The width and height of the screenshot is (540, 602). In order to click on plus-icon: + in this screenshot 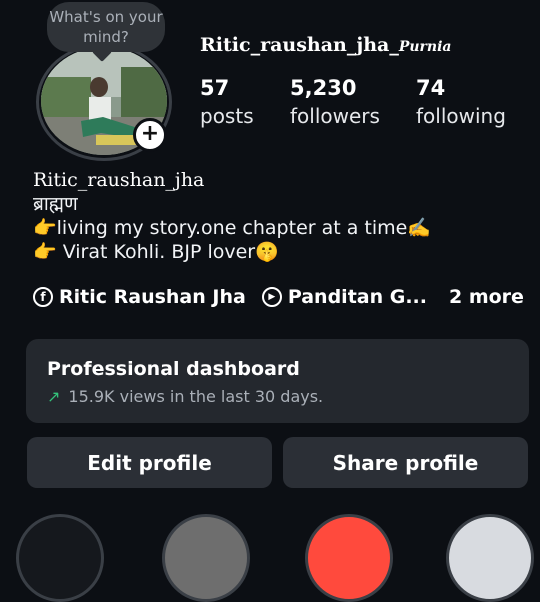, I will do `click(150, 133)`.